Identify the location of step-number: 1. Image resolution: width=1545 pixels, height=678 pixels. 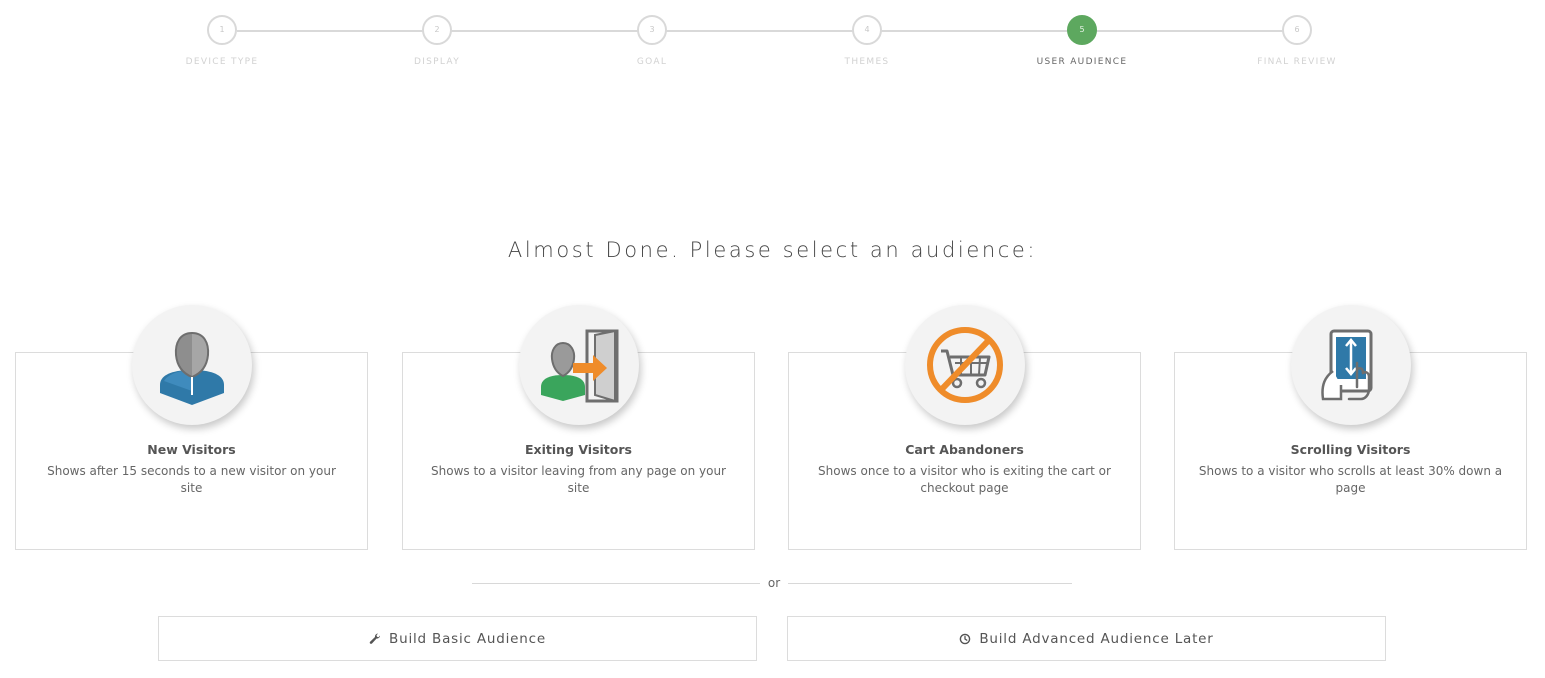
(222, 30).